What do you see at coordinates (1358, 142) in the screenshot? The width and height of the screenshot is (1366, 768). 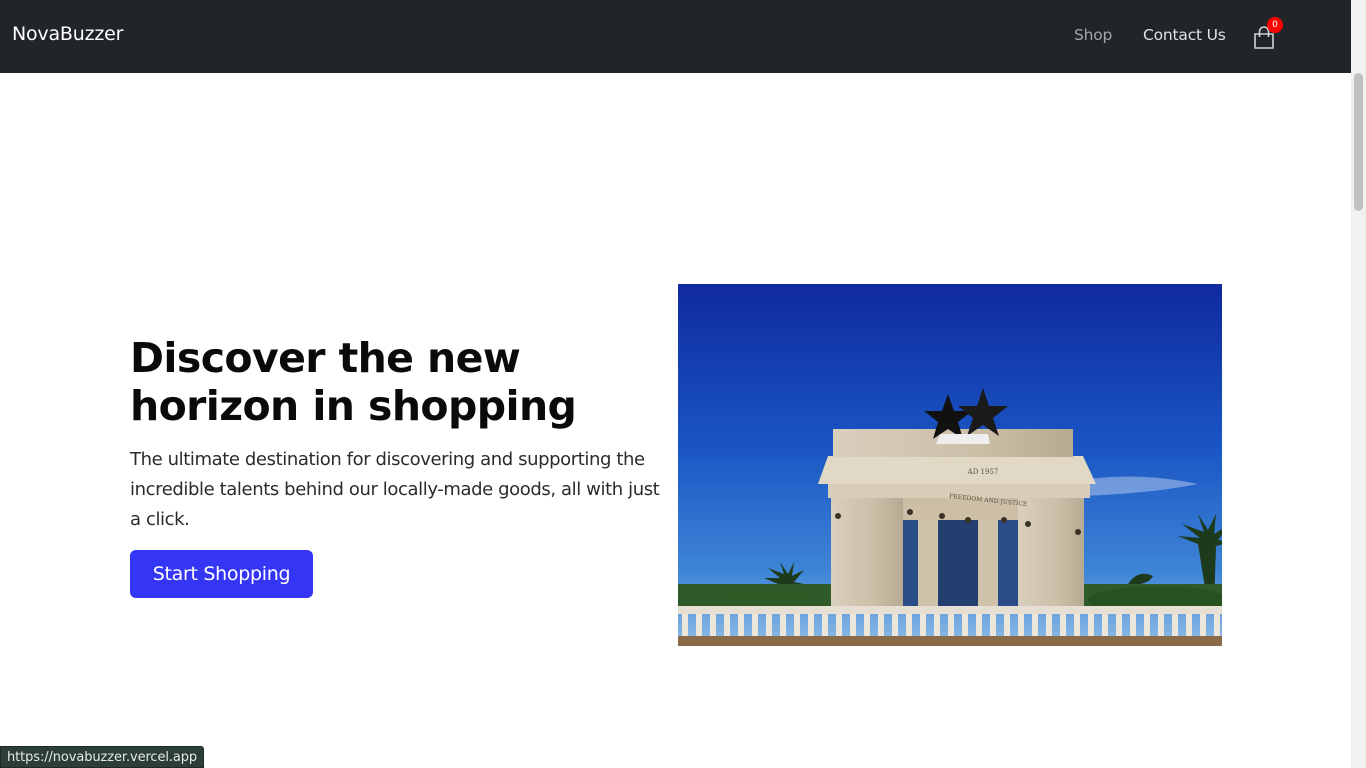 I see `scrollbar-thumb` at bounding box center [1358, 142].